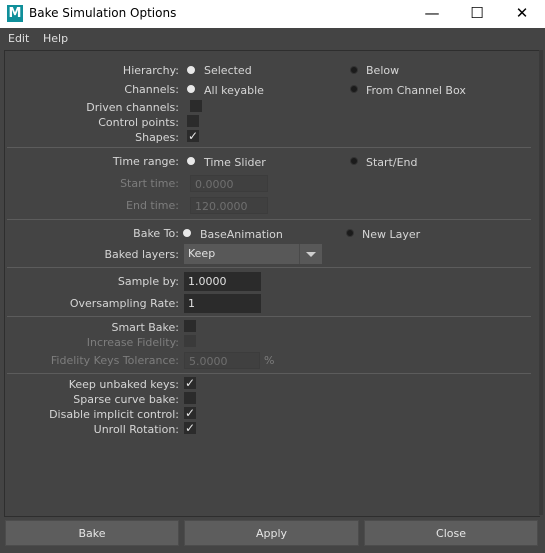  What do you see at coordinates (310, 254) in the screenshot?
I see `chevron-down-icon` at bounding box center [310, 254].